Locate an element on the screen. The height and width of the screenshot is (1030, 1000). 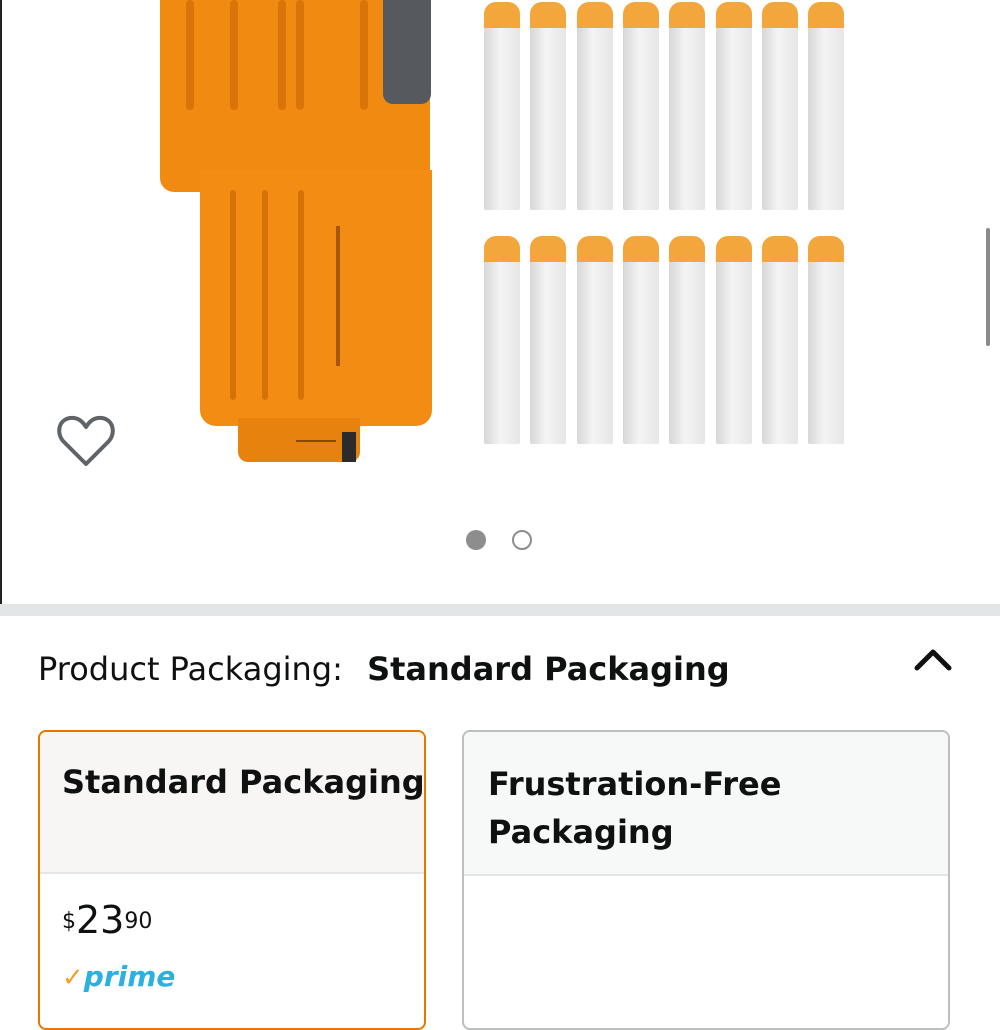
heart-outline-icon is located at coordinates (86, 441).